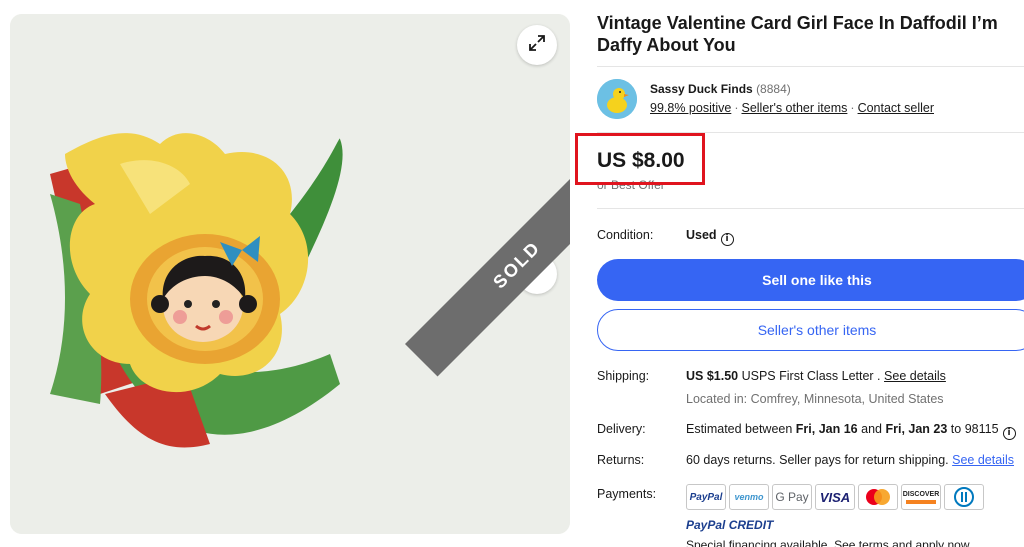  I want to click on condition-value: Used i, so click(710, 237).